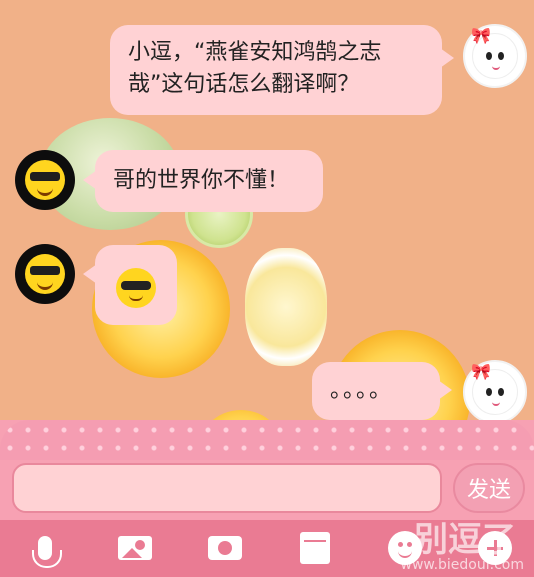 This screenshot has width=534, height=577. I want to click on emoji-message-bubble, so click(136, 285).